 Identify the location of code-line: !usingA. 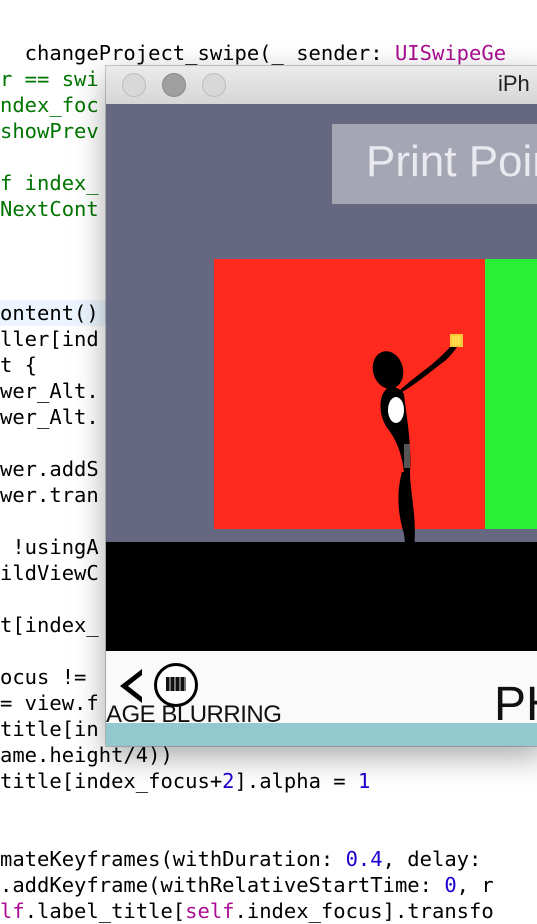
(49, 547).